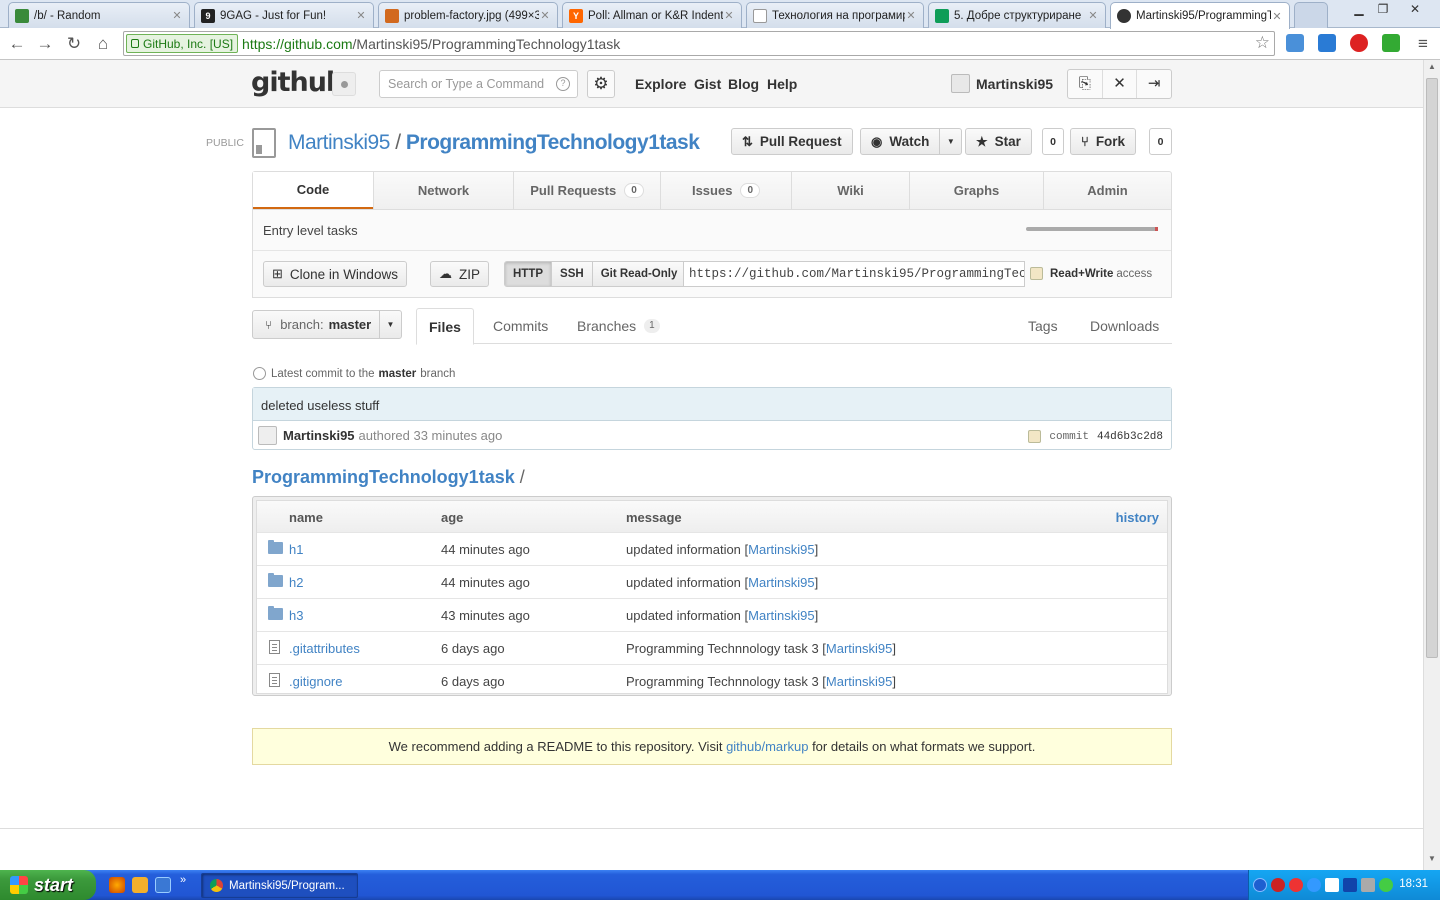 This screenshot has height=900, width=1440. What do you see at coordinates (1311, 15) in the screenshot?
I see `new-tab-button` at bounding box center [1311, 15].